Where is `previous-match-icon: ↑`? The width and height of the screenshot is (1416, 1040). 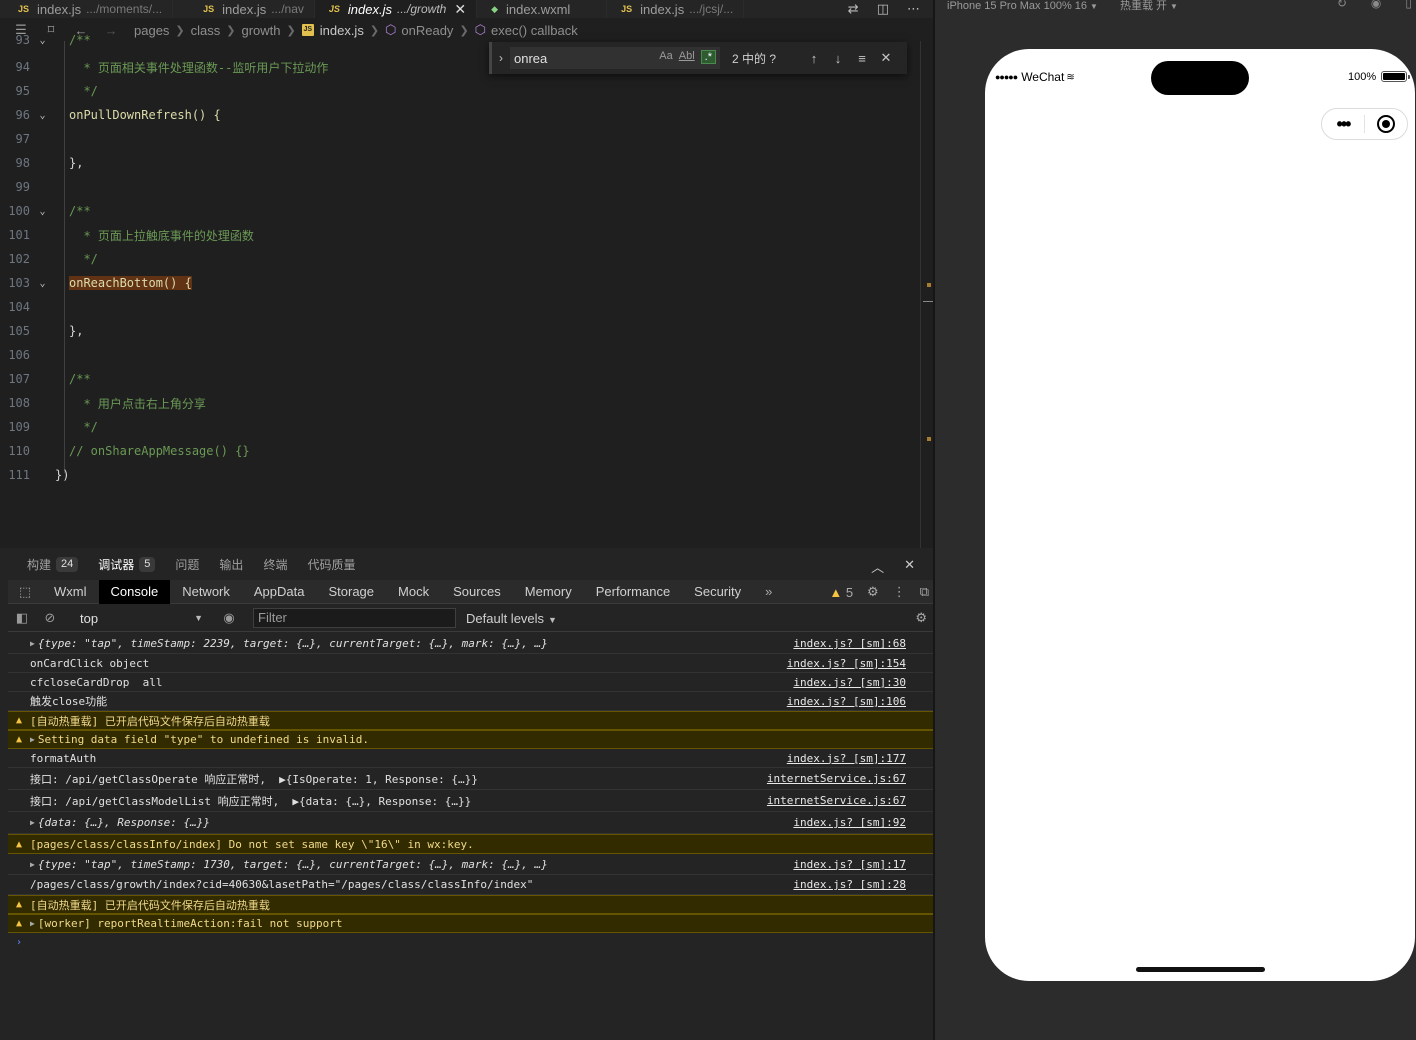
previous-match-icon: ↑ is located at coordinates (814, 58).